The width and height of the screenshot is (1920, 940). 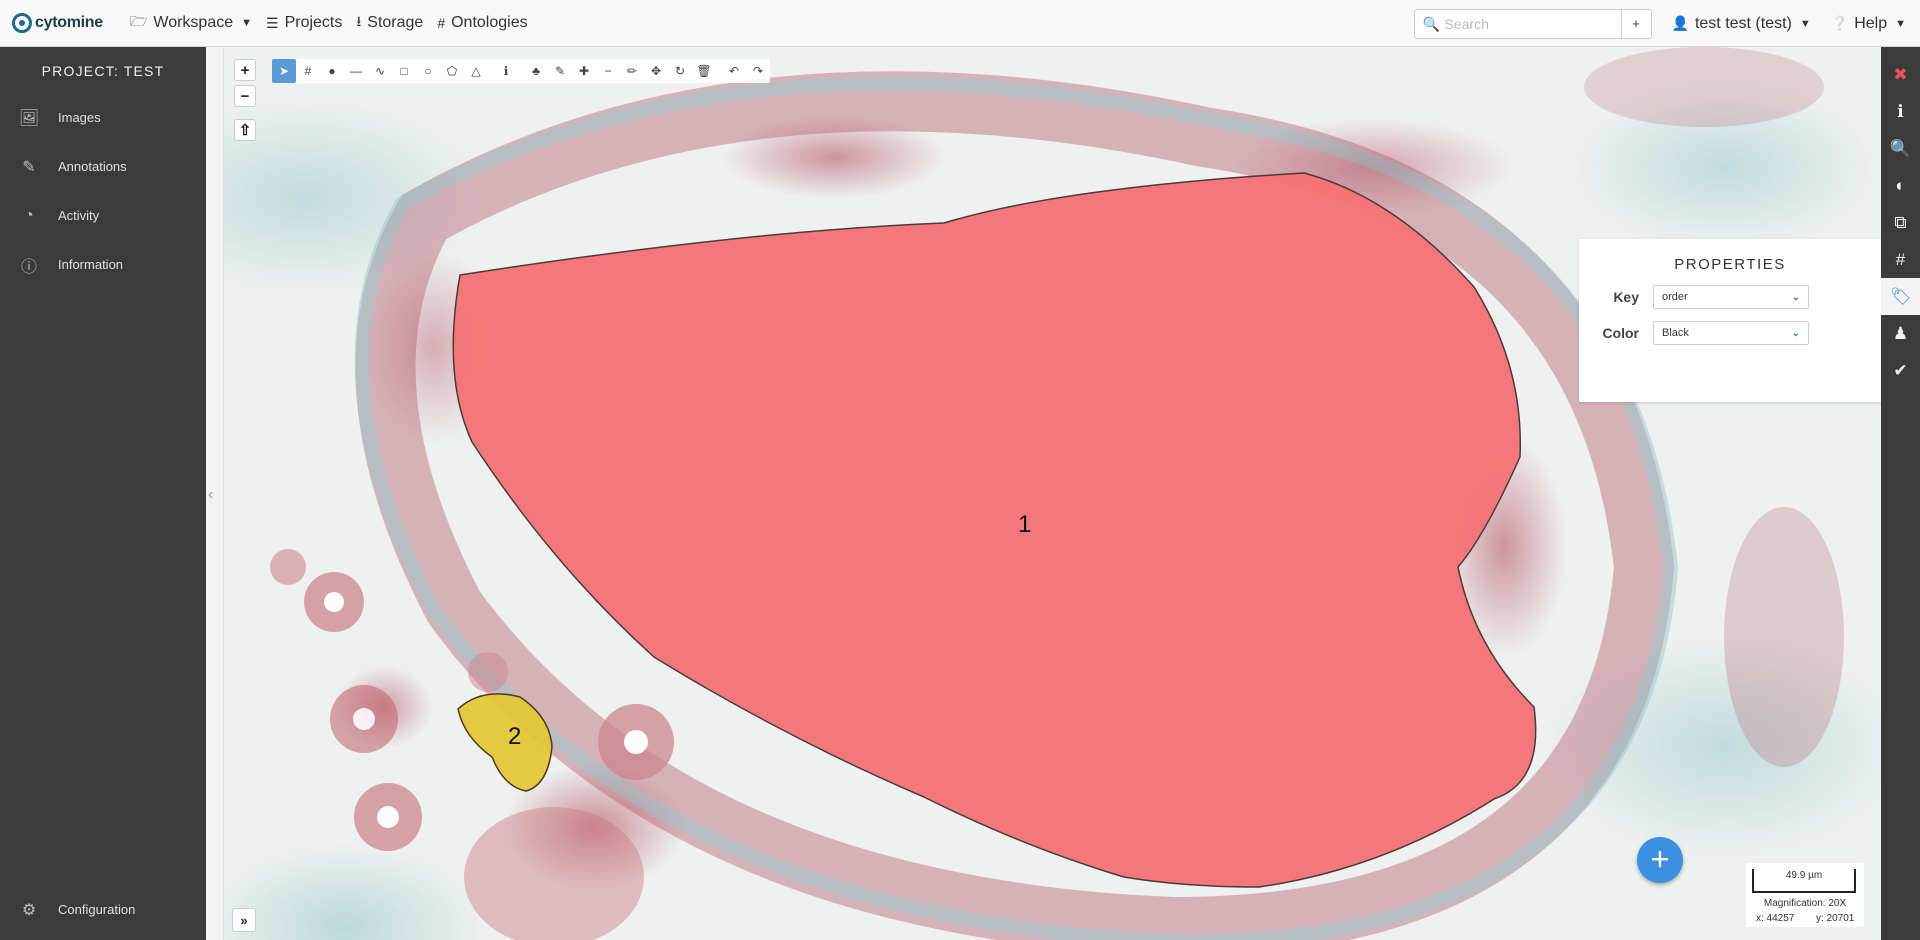 I want to click on copy-icon: ⧉, so click(x=1900, y=222).